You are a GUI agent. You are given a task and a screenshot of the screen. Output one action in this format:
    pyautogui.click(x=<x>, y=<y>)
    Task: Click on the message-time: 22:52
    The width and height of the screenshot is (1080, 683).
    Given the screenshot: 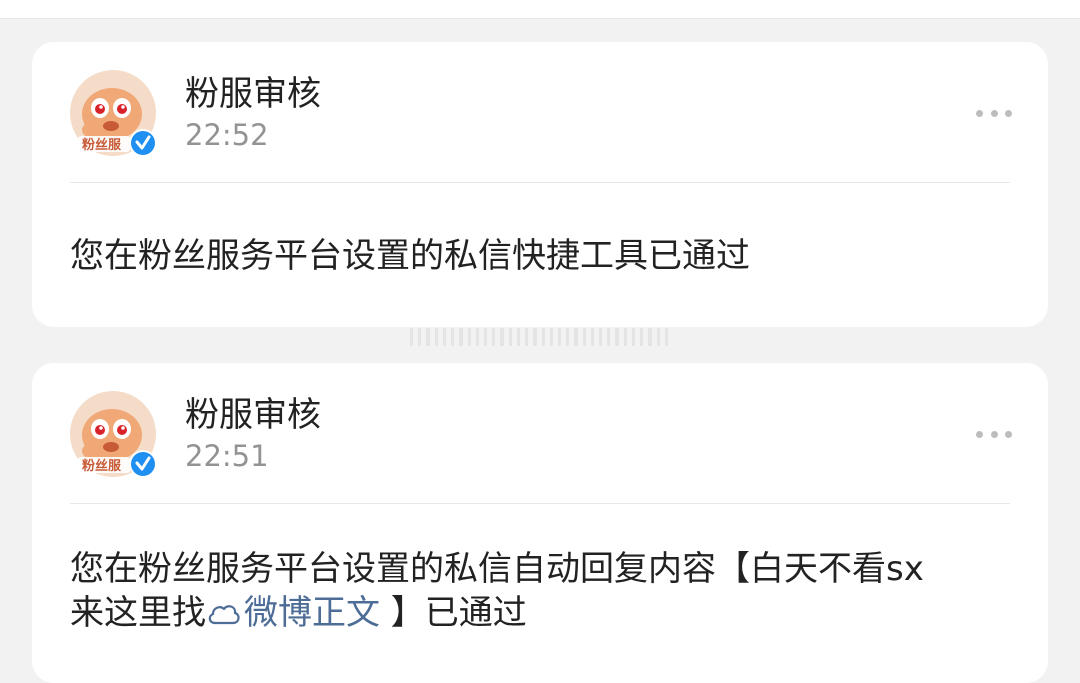 What is the action you would take?
    pyautogui.click(x=227, y=135)
    